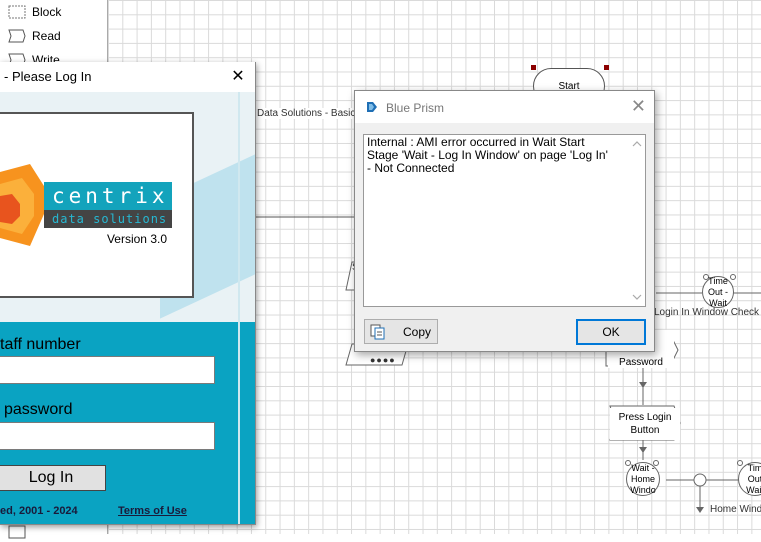 This screenshot has width=761, height=542. I want to click on brand-subtitle: data solutions, so click(108, 219).